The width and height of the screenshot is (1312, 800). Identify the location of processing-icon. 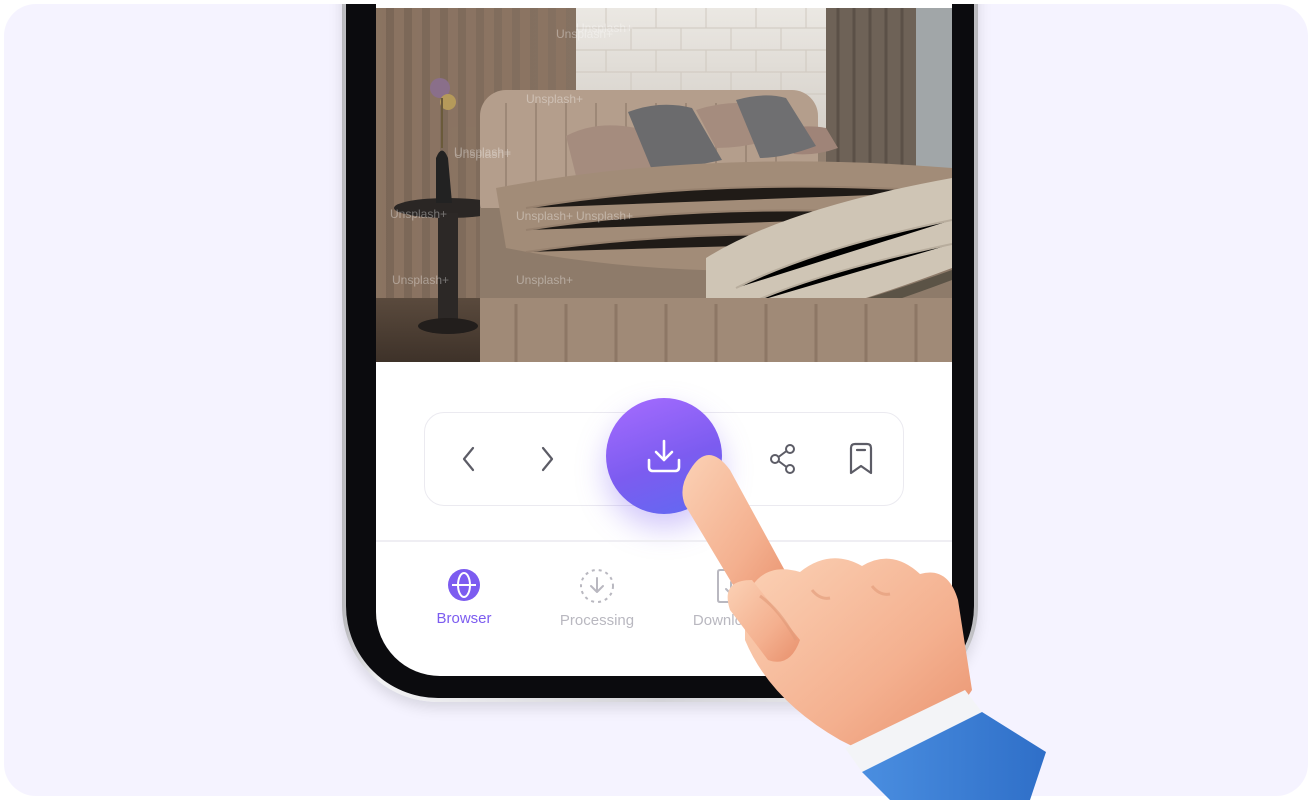
(597, 586).